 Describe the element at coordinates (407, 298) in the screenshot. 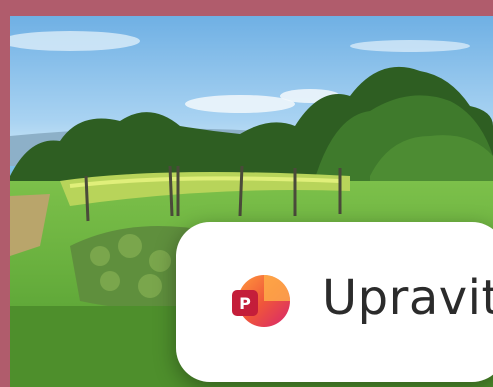

I see `edit-action-label: Upravit` at that location.